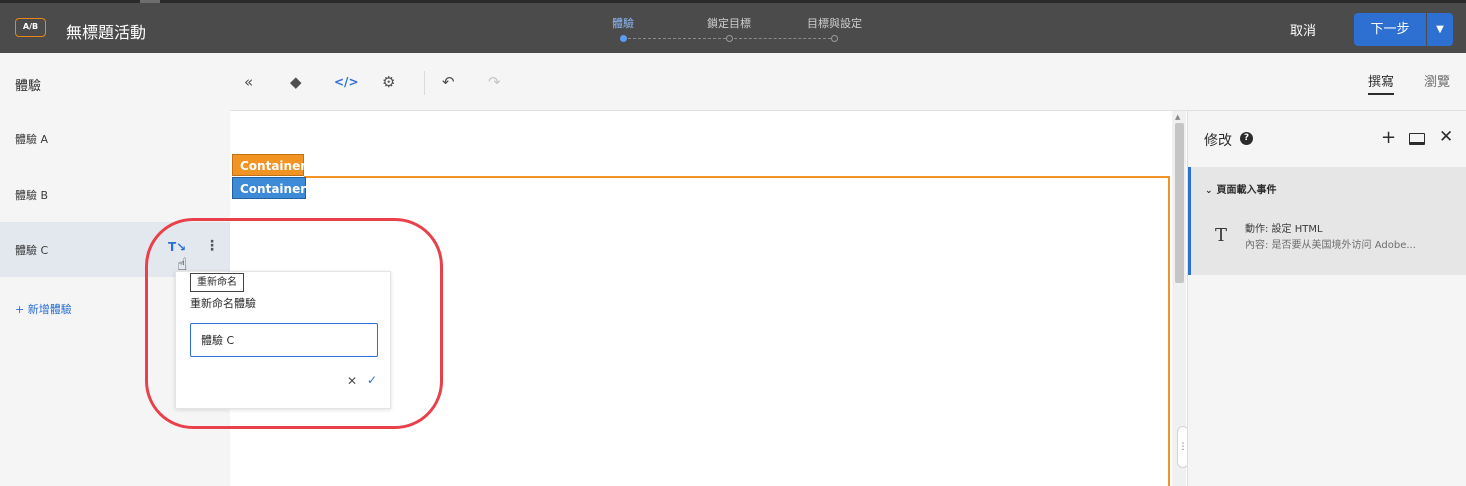 The width and height of the screenshot is (1466, 486). Describe the element at coordinates (1209, 191) in the screenshot. I see `chevron-down-icon: ⌄` at that location.